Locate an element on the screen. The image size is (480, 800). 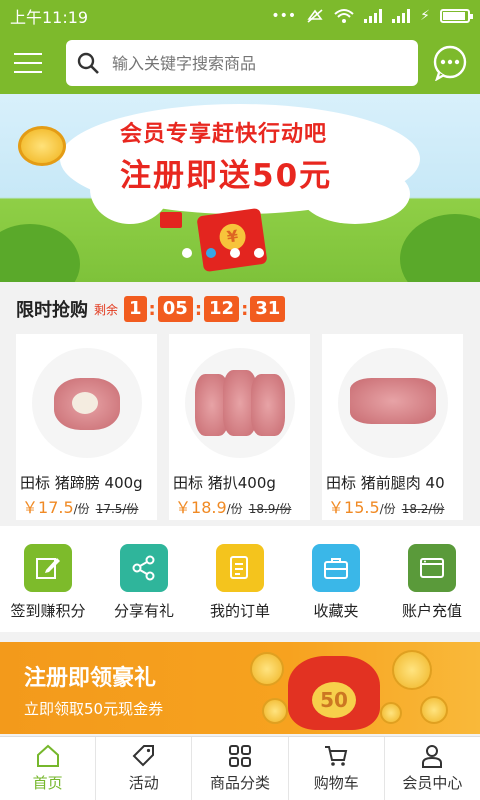
tab-label: 商品分类 is located at coordinates (240, 783).